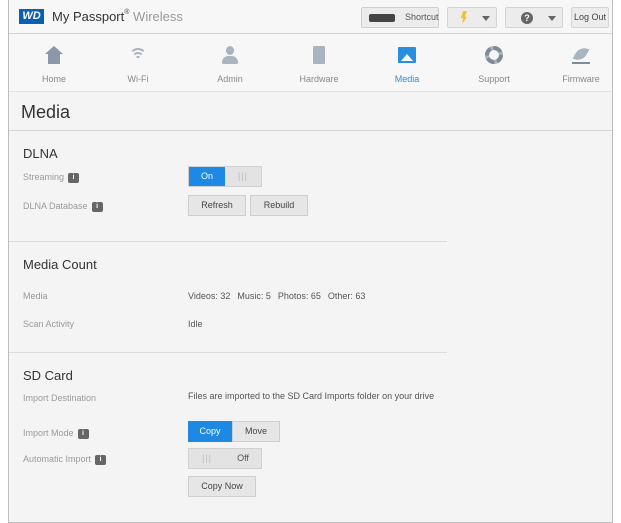  I want to click on dlna-database-label-text: DLNA Database, so click(55, 206).